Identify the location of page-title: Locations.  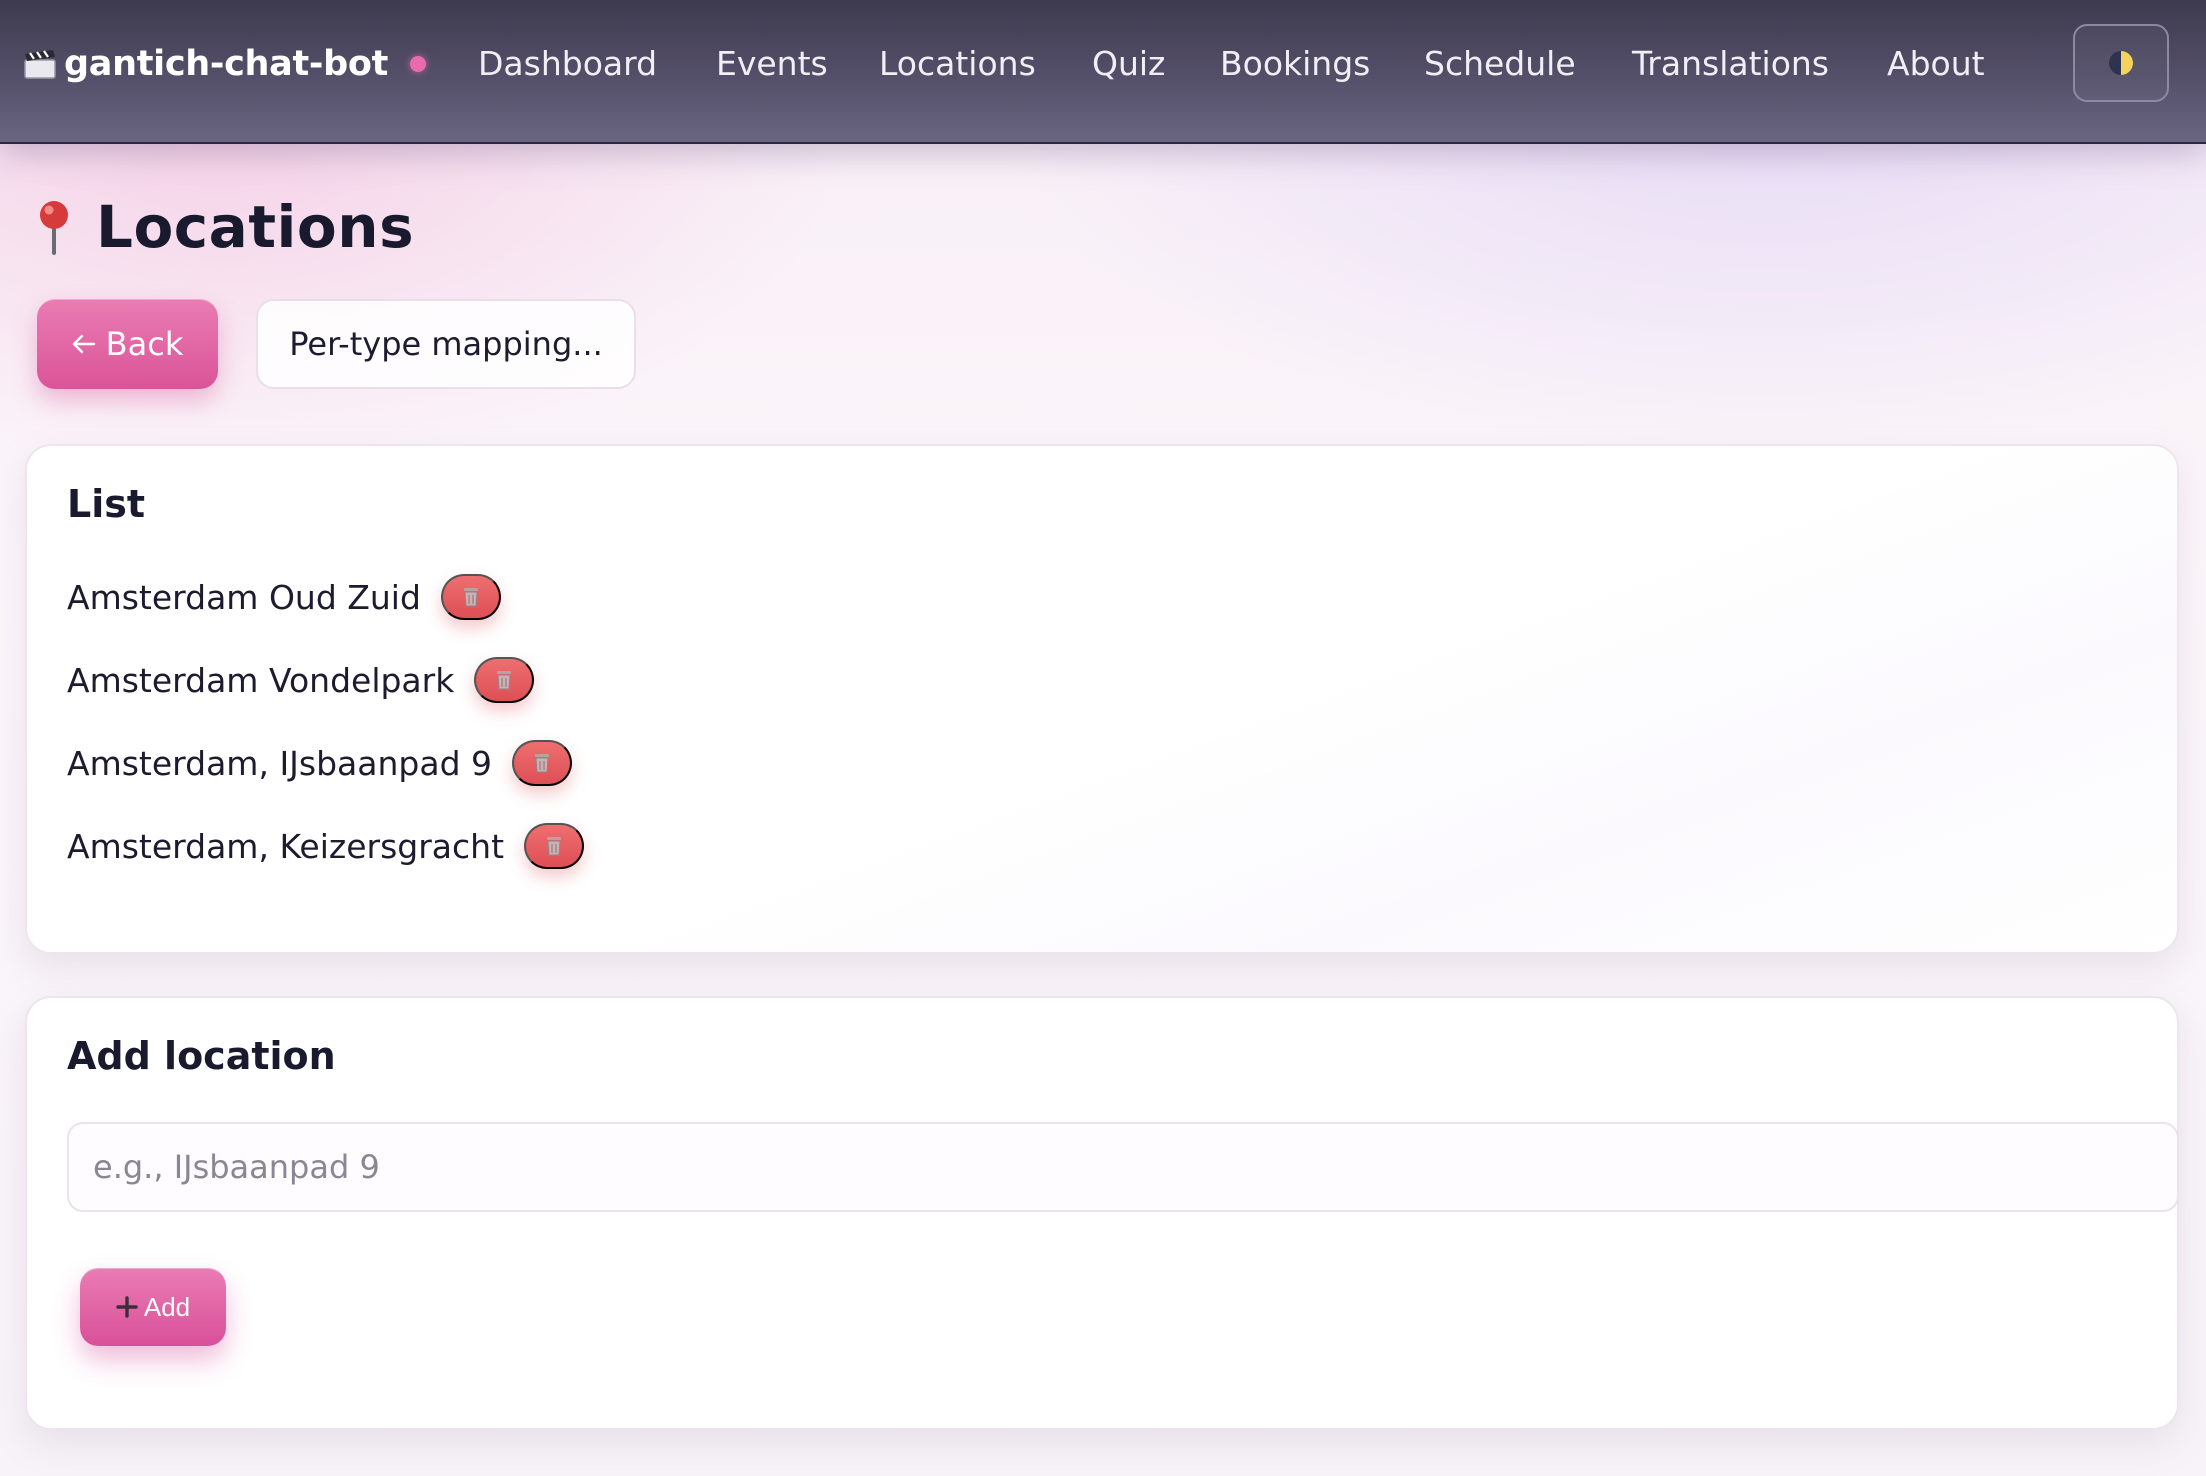
(222, 227).